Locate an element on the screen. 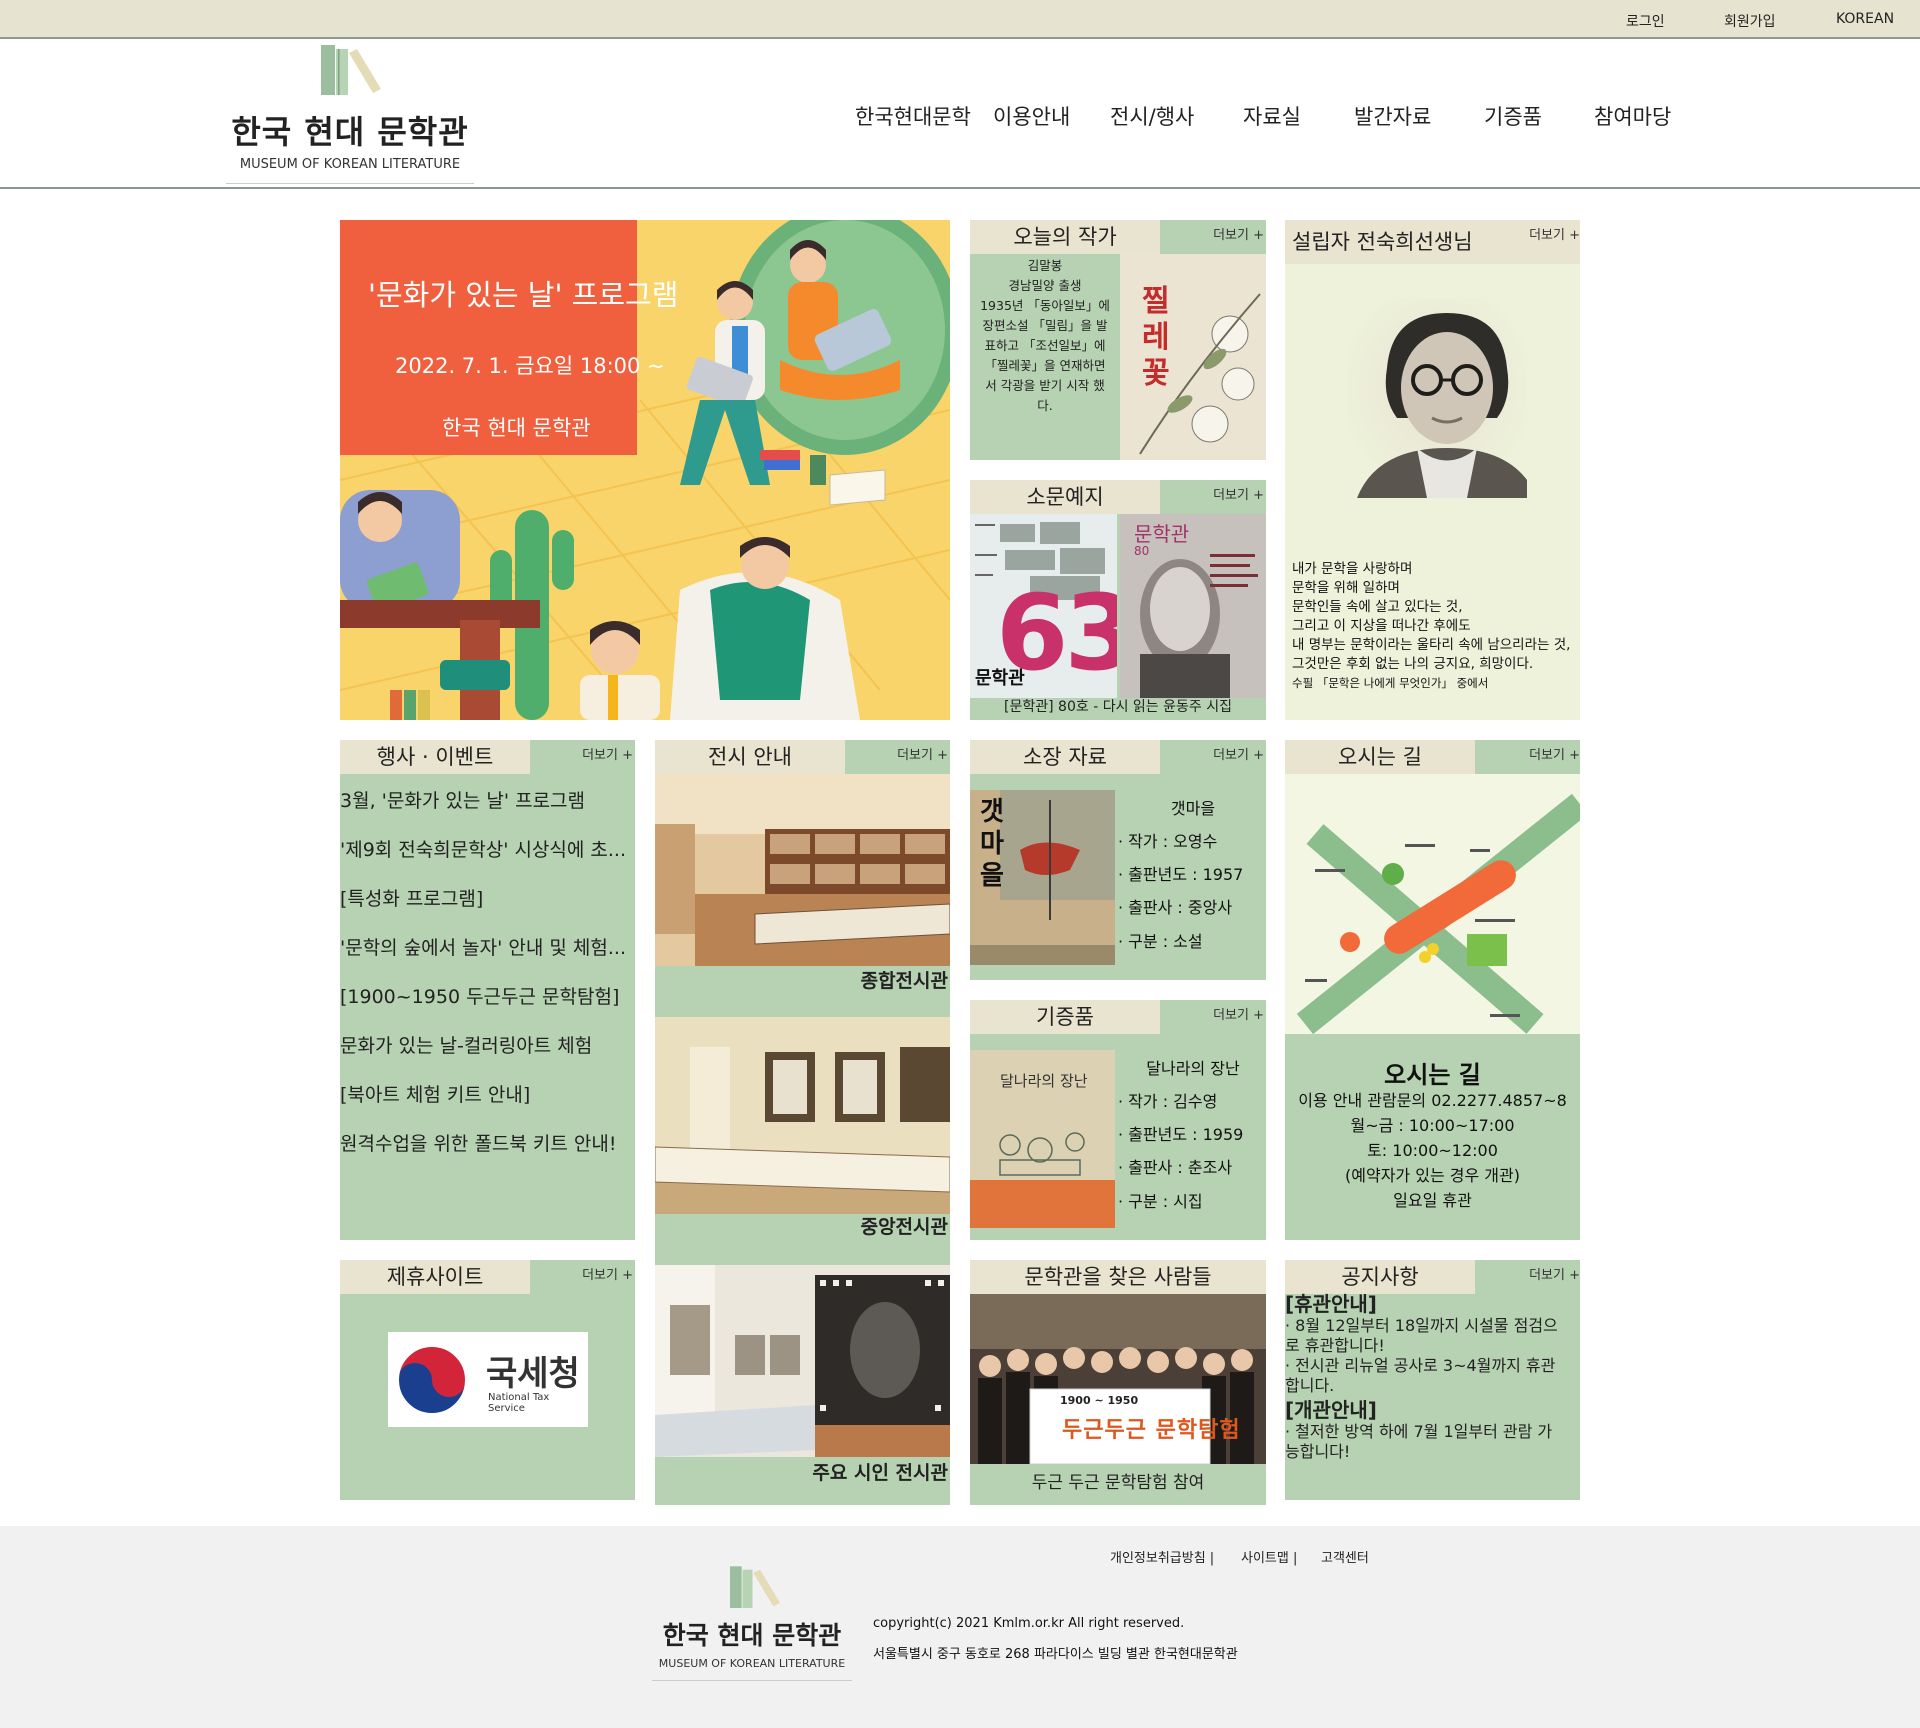  journal-cover-title: 문학관 is located at coordinates (1000, 678).